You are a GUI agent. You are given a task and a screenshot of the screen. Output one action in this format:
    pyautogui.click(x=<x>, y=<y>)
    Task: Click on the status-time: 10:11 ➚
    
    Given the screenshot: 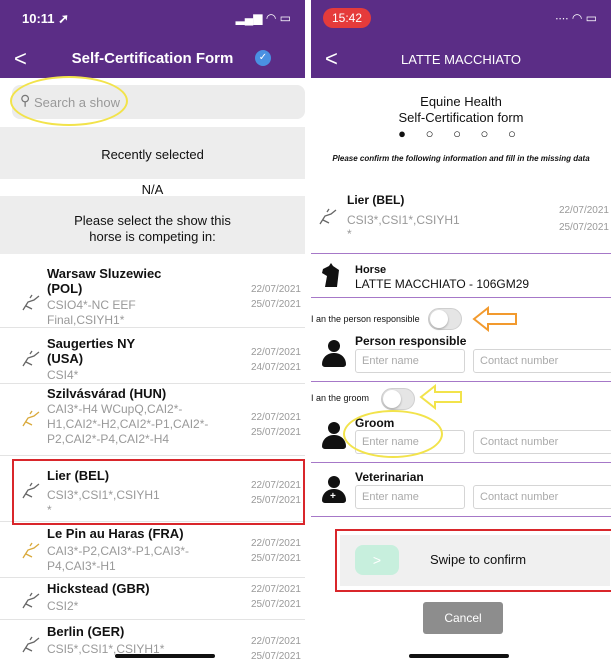 What is the action you would take?
    pyautogui.click(x=46, y=18)
    